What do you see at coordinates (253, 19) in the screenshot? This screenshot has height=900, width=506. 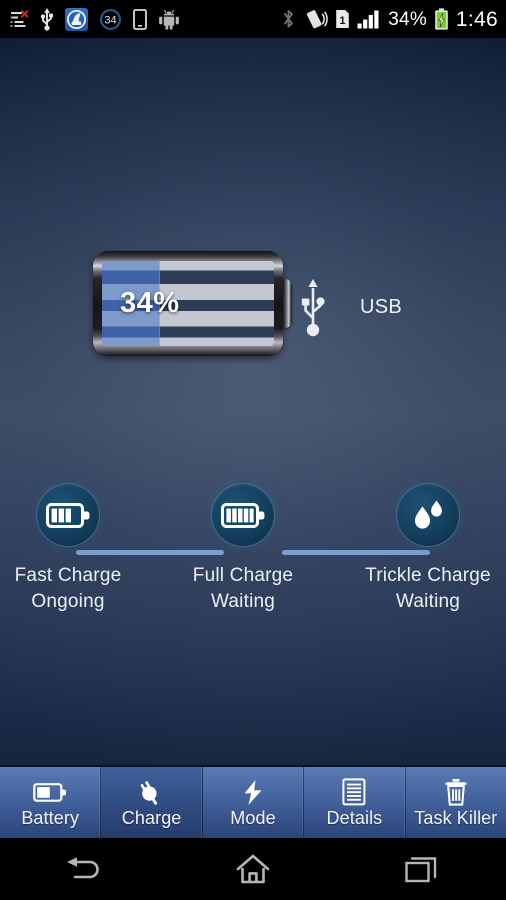 I see `status-bar: 34 1 34% 1:46` at bounding box center [253, 19].